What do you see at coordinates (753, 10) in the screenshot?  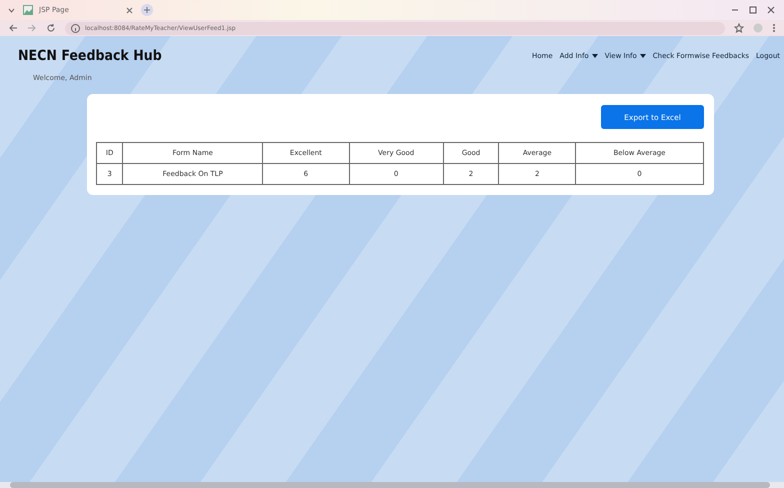 I see `restore-icon` at bounding box center [753, 10].